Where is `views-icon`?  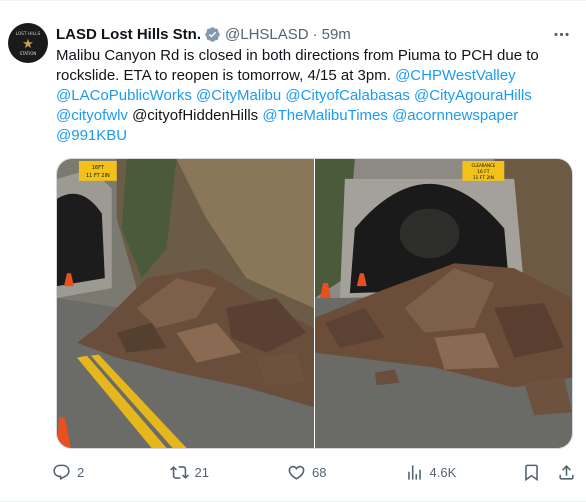
views-icon is located at coordinates (414, 472).